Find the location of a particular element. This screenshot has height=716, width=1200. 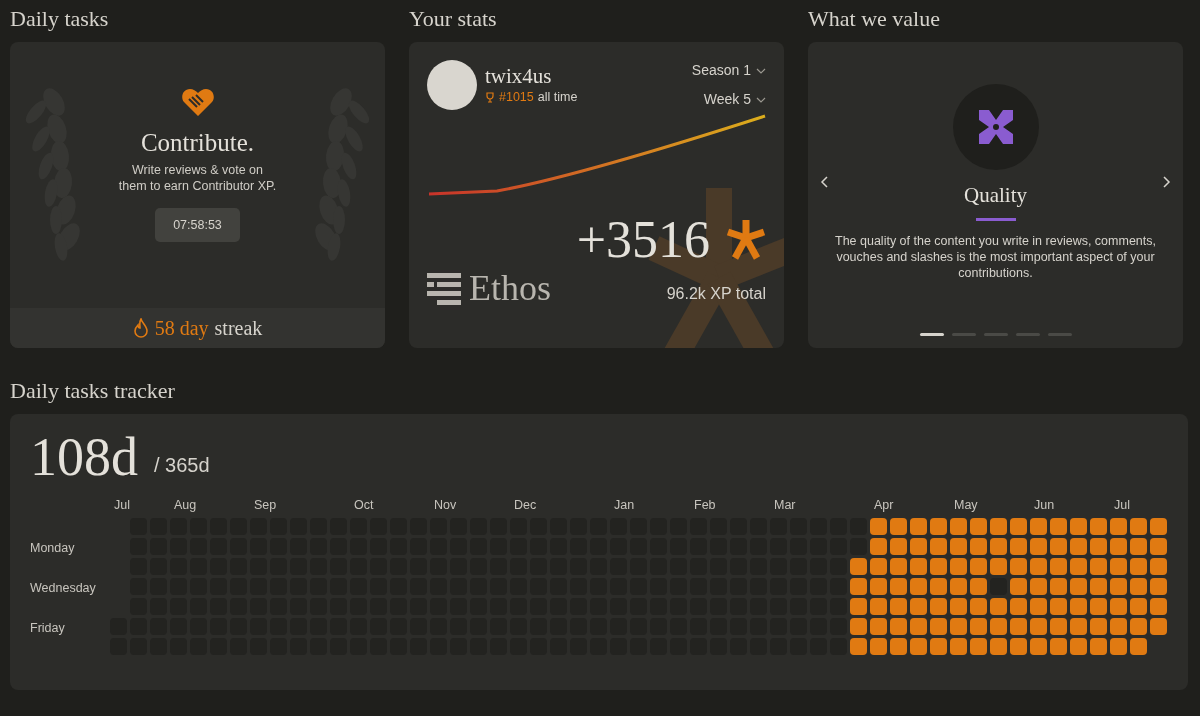

weekday-label: Wednesday is located at coordinates (63, 588).